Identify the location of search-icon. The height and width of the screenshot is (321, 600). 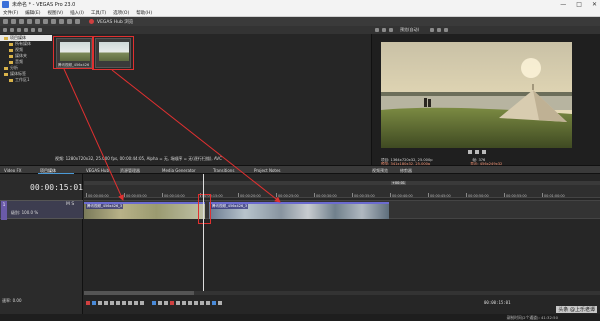
(40, 30).